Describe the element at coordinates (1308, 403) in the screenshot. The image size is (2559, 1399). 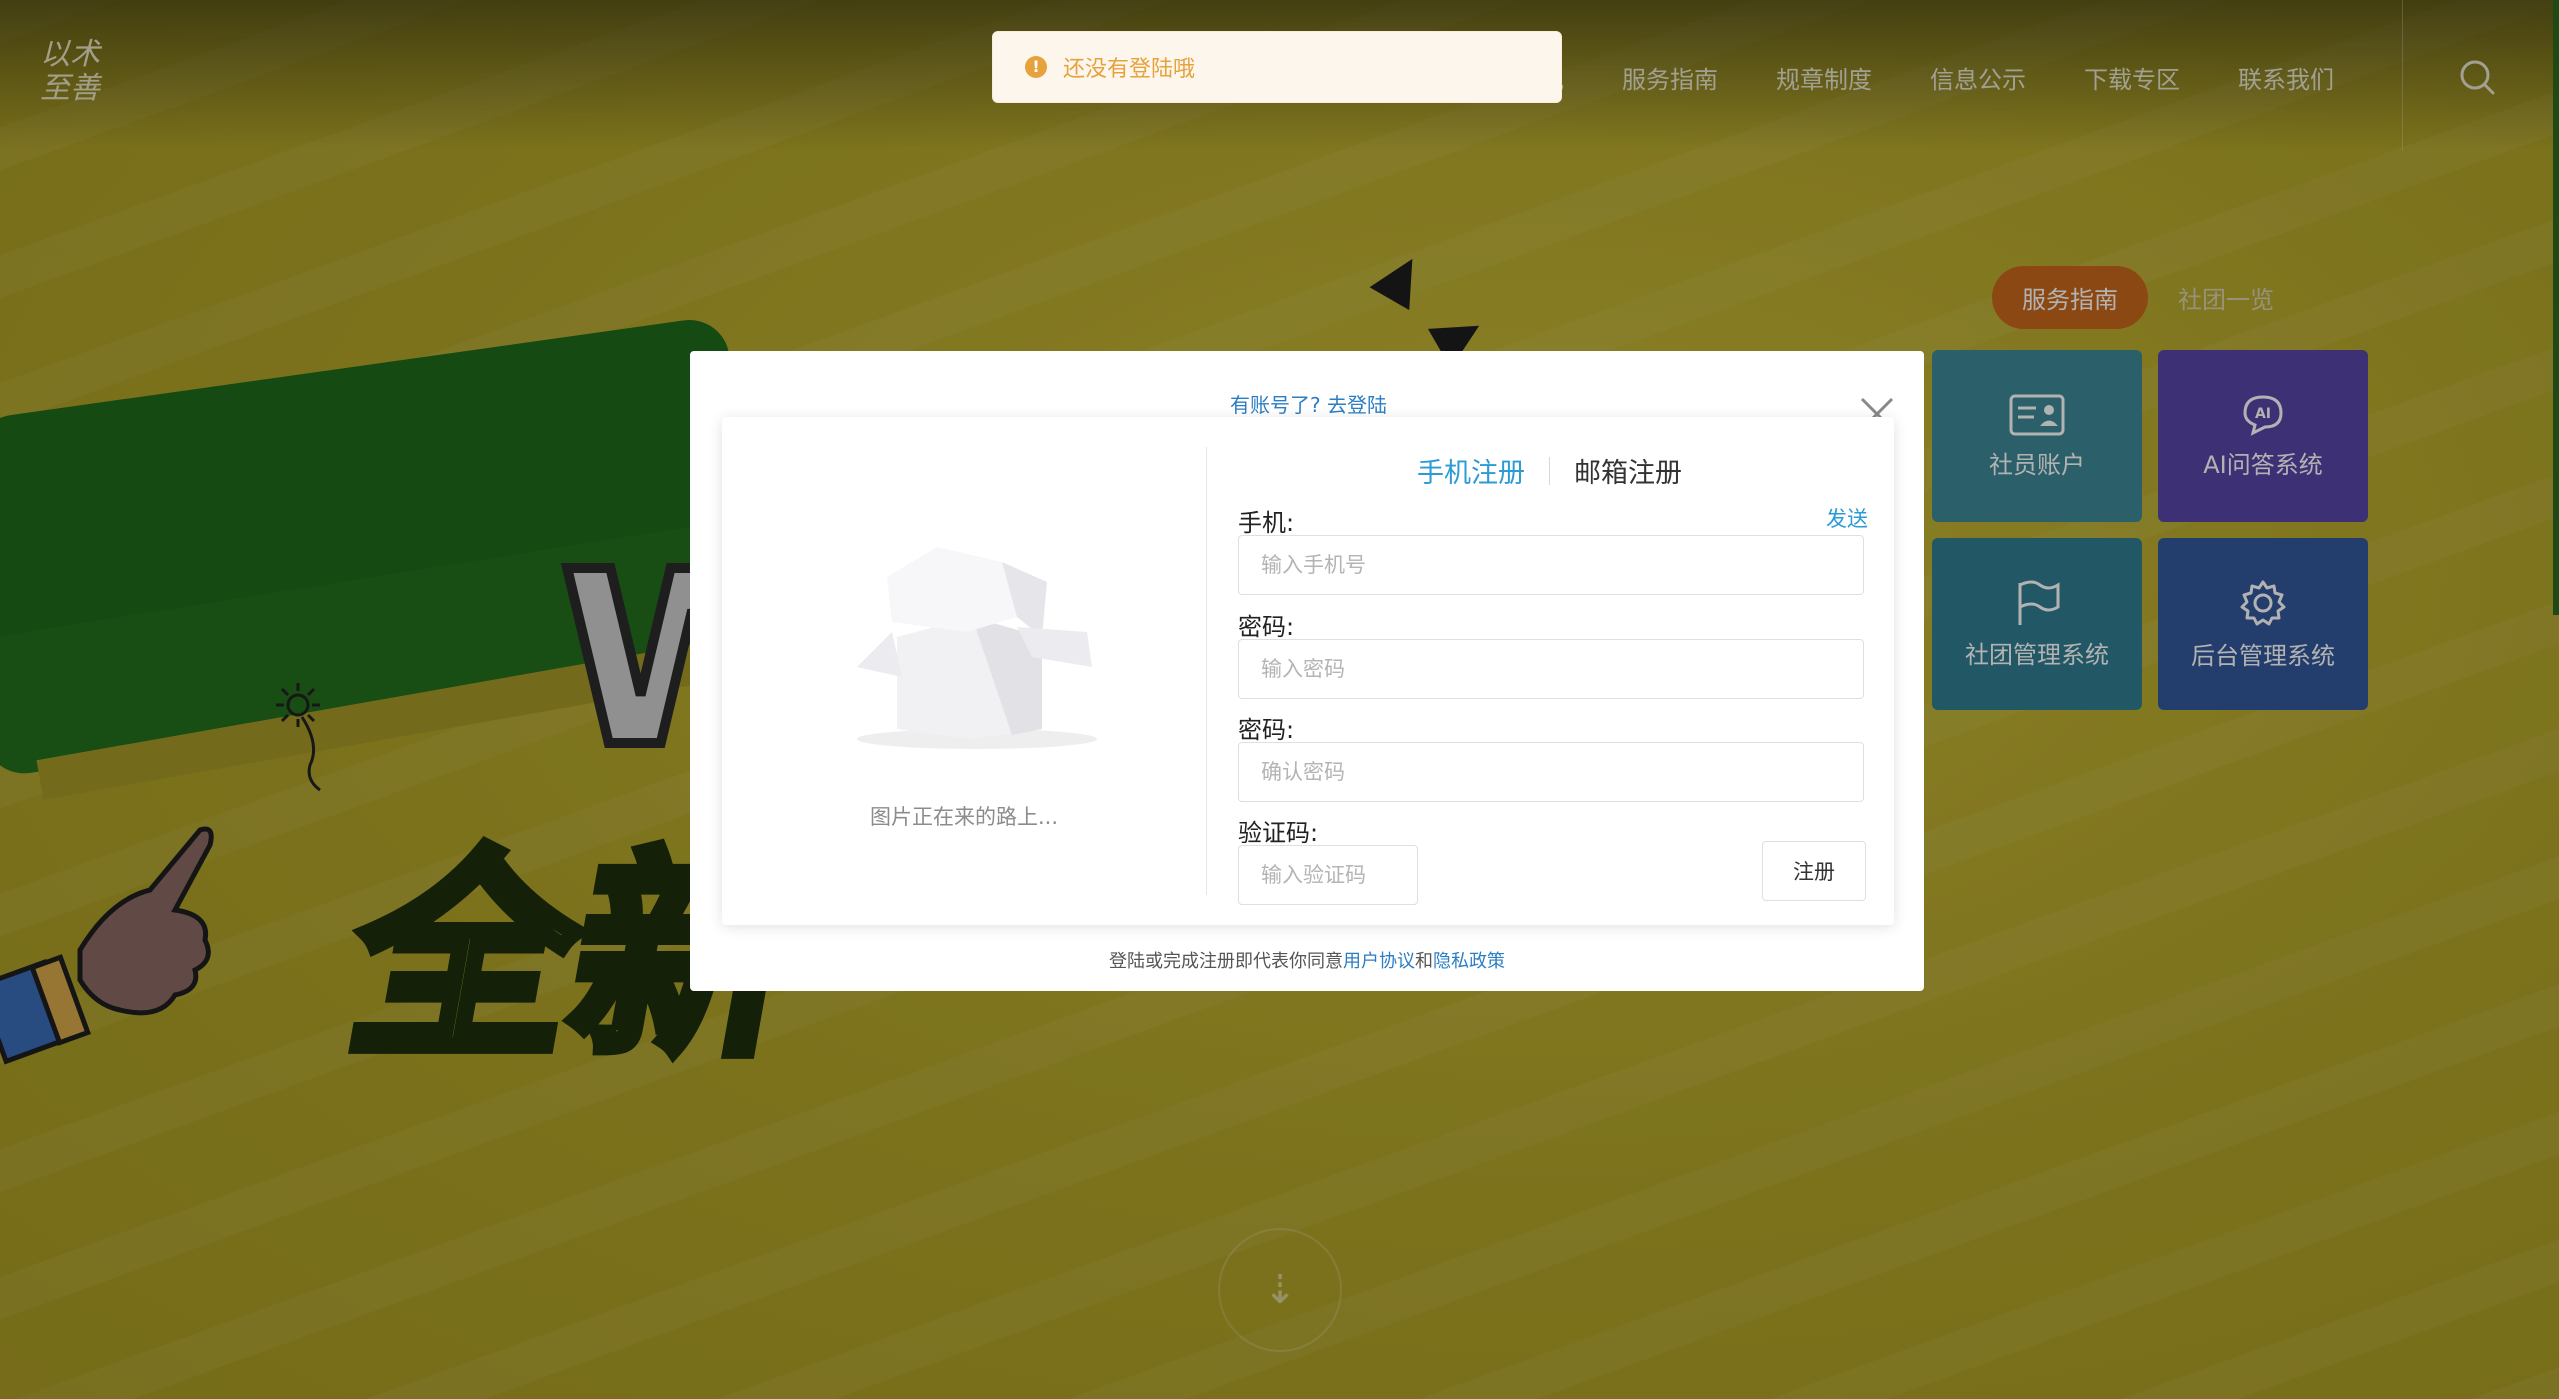
I see `go-login-link: 有账号了? 去登陆` at that location.